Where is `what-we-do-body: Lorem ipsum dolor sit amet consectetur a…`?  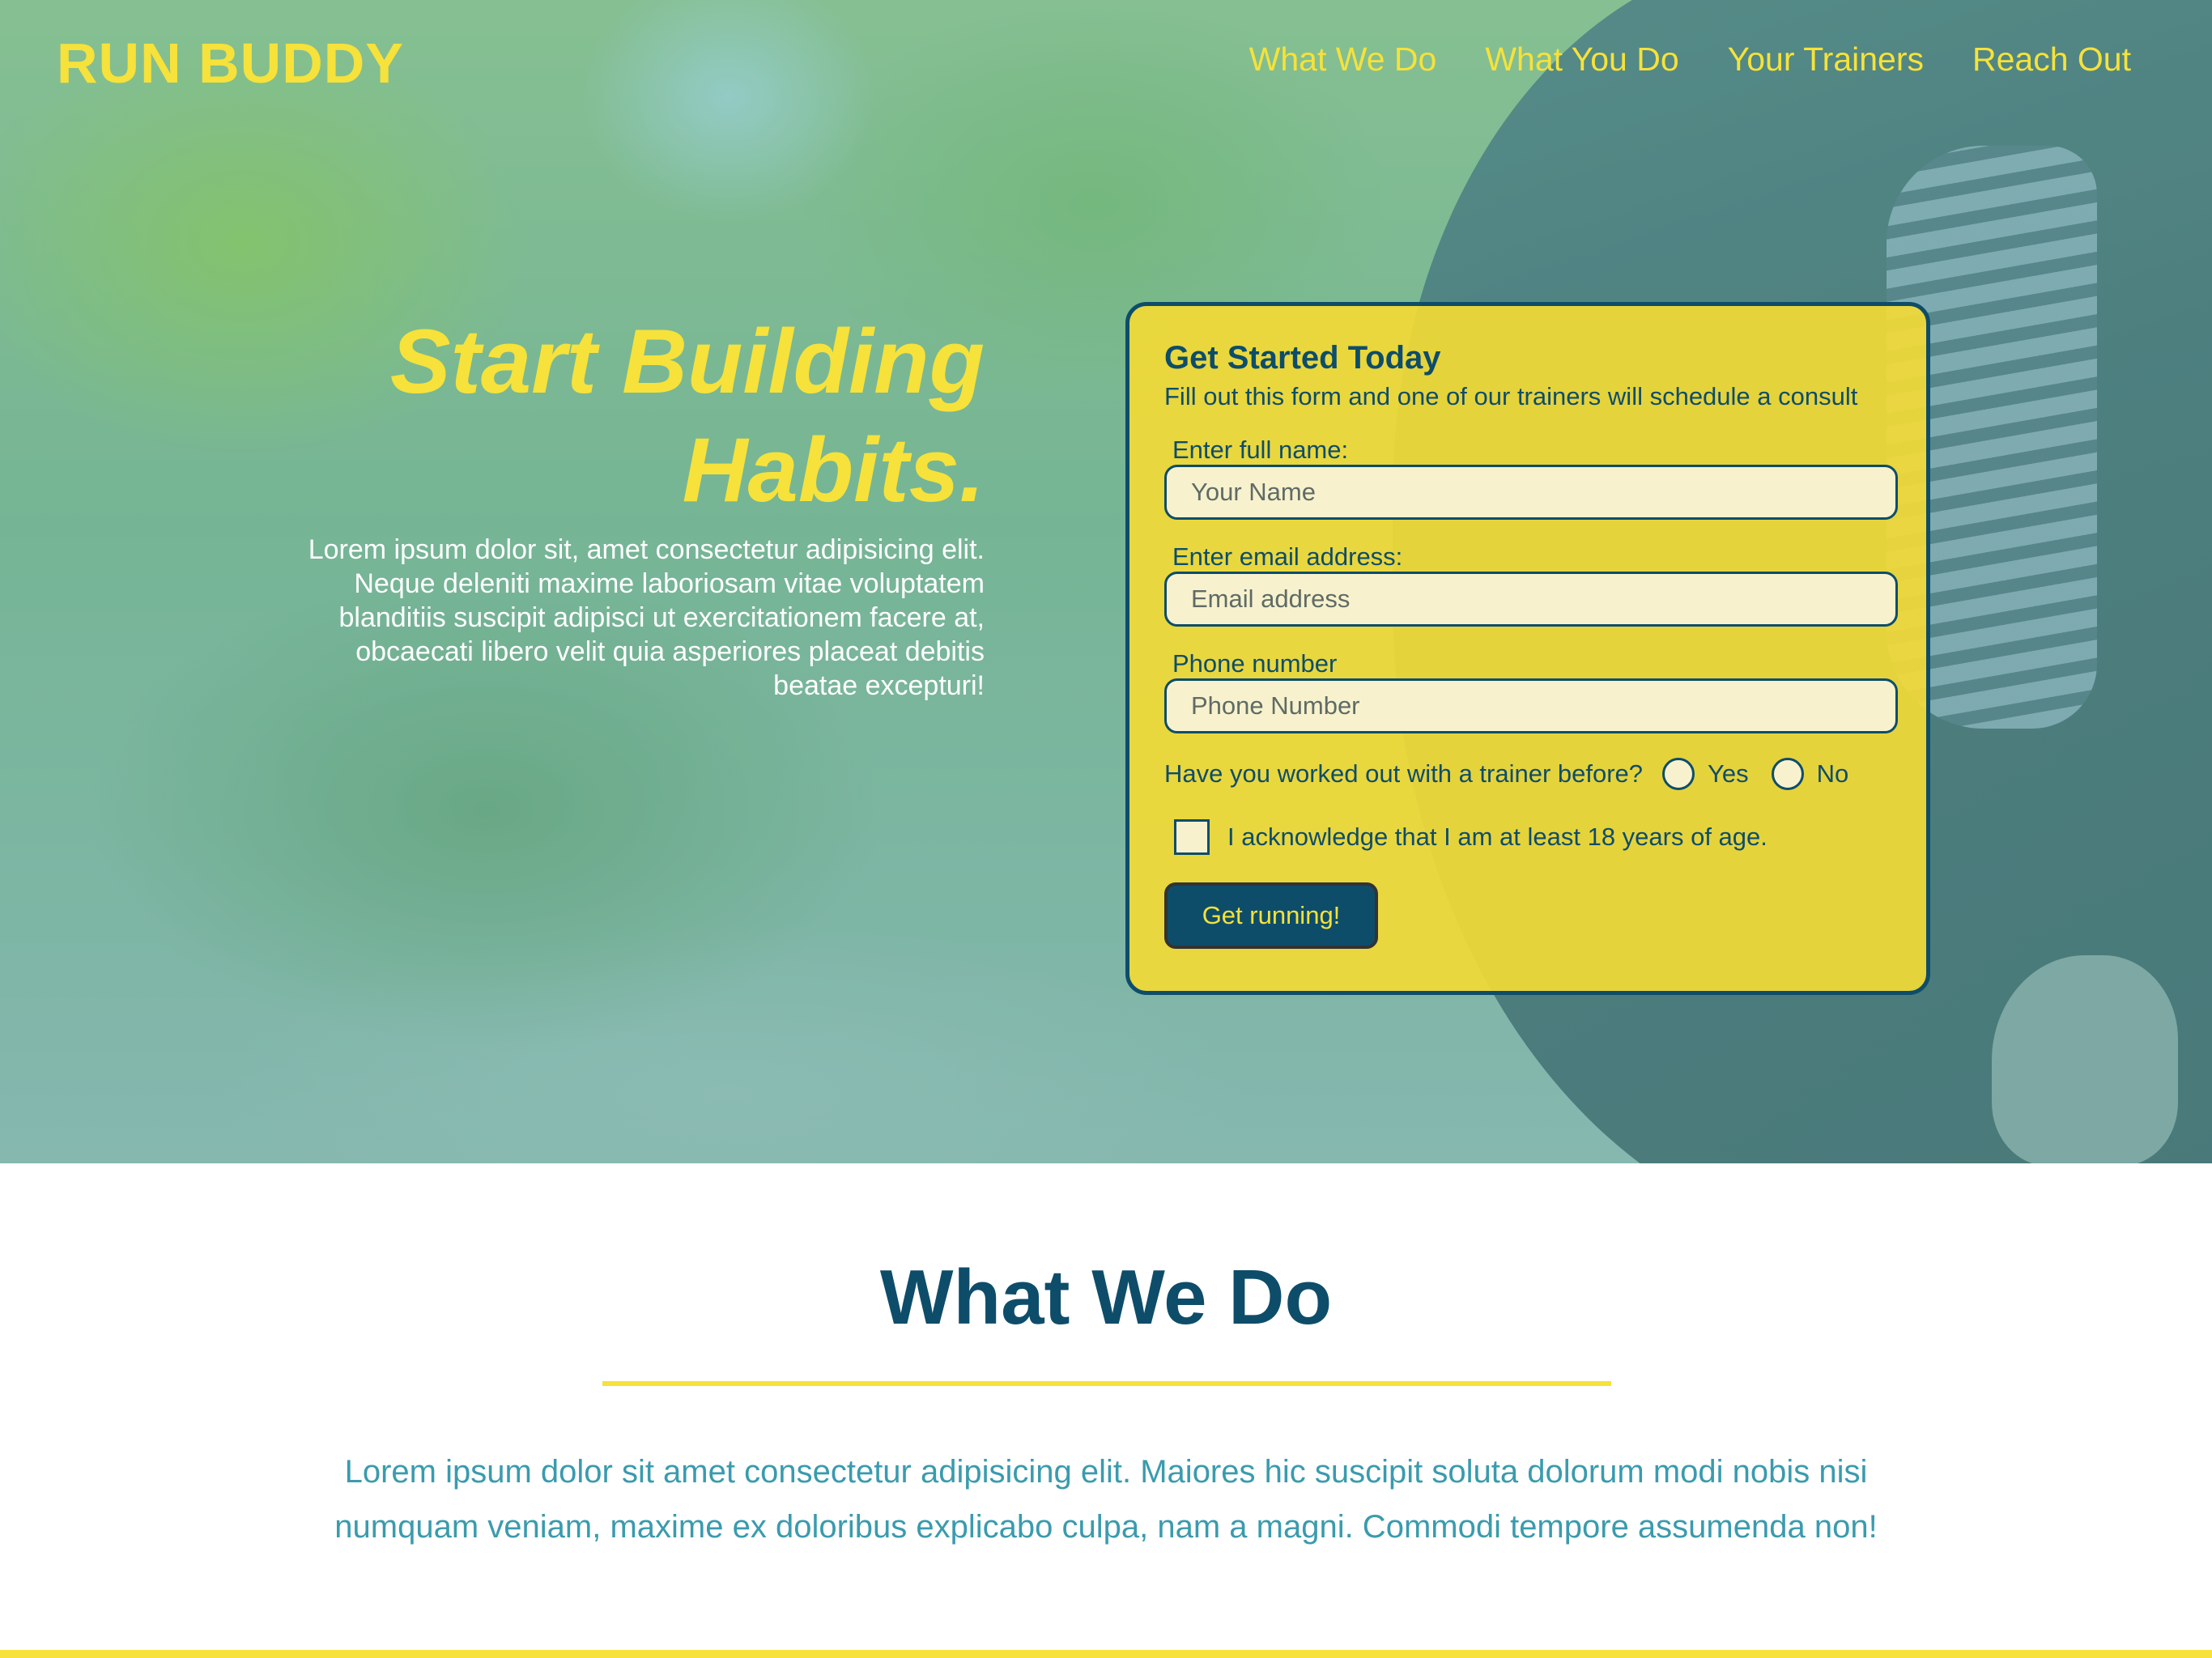
what-we-do-body: Lorem ipsum dolor sit amet consectetur a… is located at coordinates (1106, 1499).